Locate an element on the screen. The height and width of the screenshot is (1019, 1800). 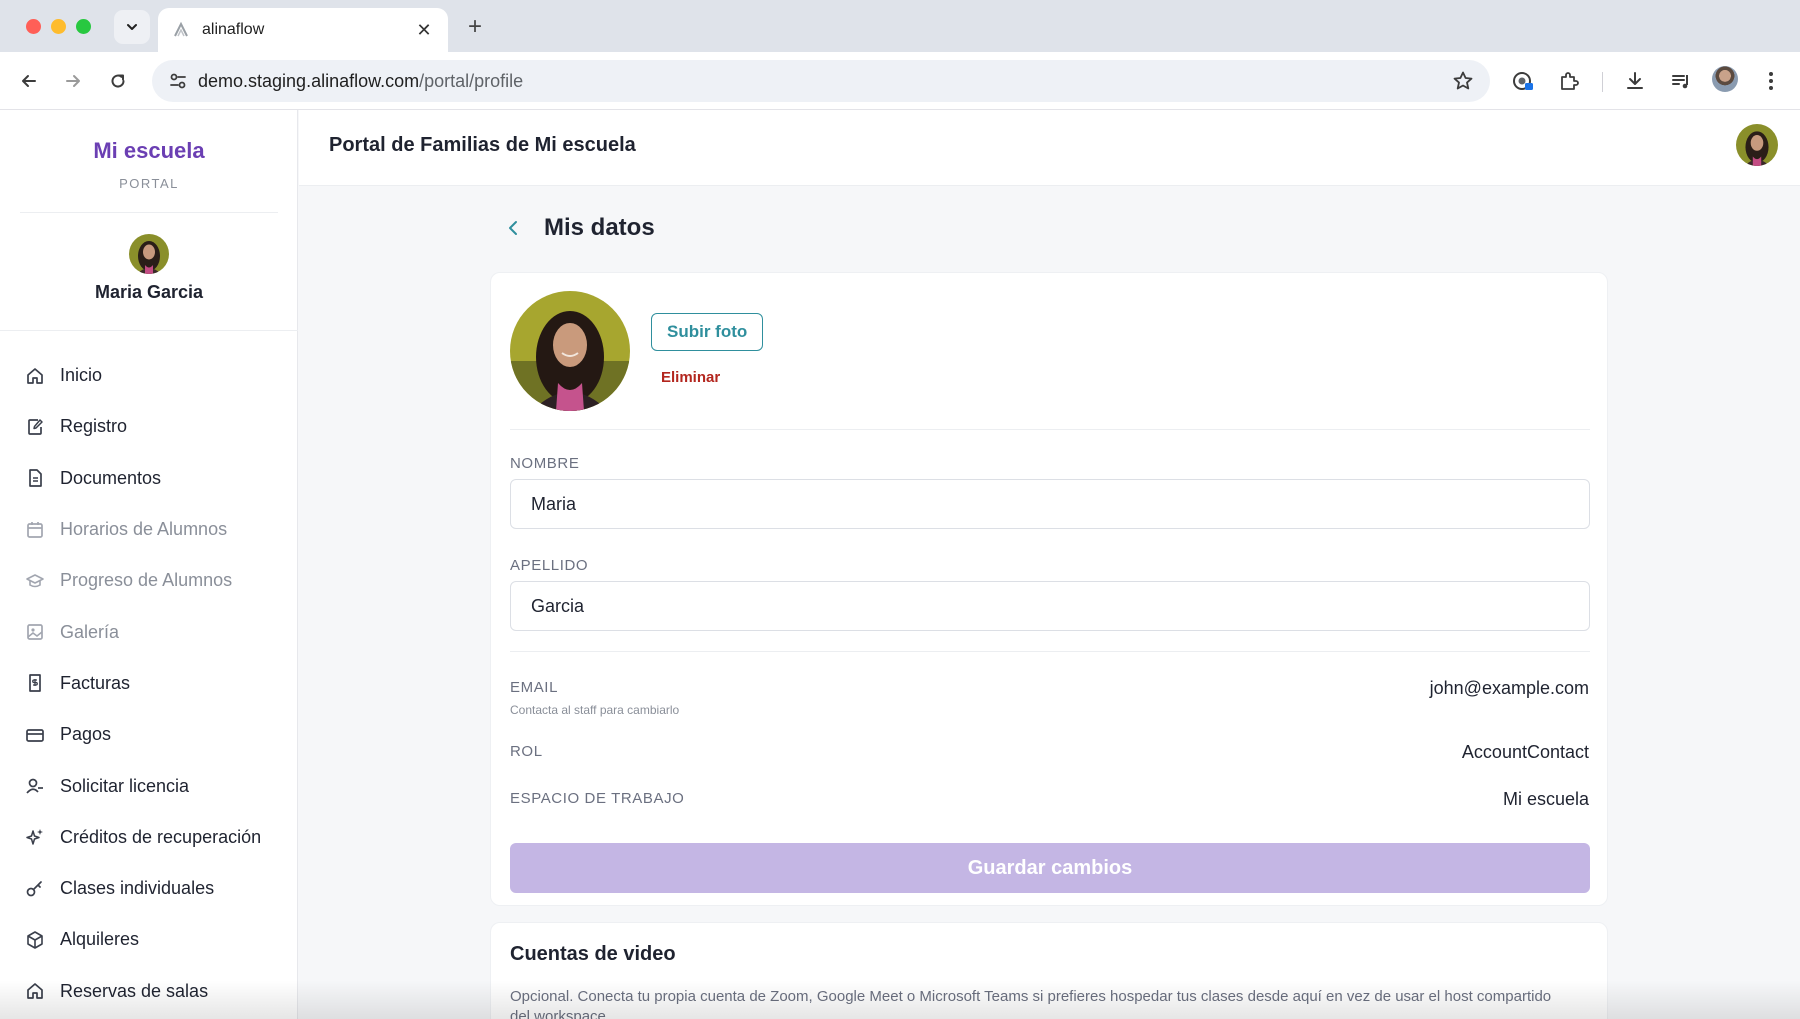
save-changes-button: Guardar cambios is located at coordinates (1050, 868).